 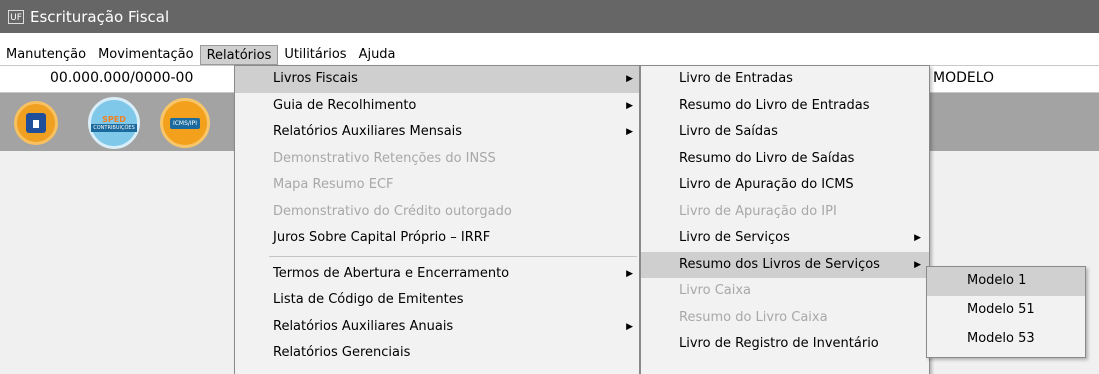 What do you see at coordinates (315, 55) in the screenshot?
I see `menu-utilitarios: Utilitários` at bounding box center [315, 55].